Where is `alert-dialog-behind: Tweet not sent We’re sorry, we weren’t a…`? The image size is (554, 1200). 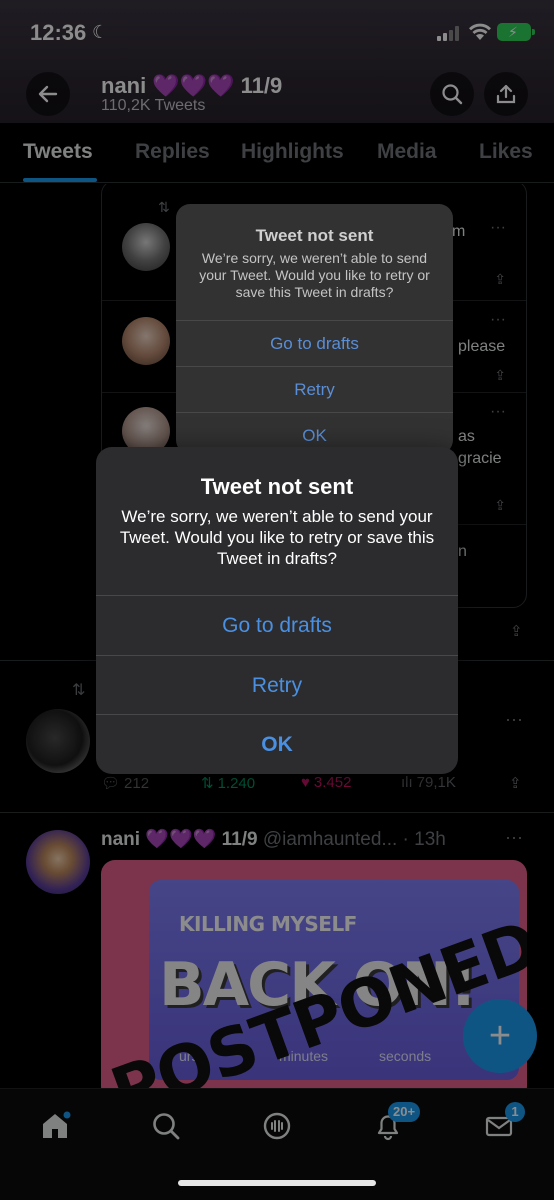
alert-dialog-behind: Tweet not sent We’re sorry, we weren’t a… is located at coordinates (314, 329).